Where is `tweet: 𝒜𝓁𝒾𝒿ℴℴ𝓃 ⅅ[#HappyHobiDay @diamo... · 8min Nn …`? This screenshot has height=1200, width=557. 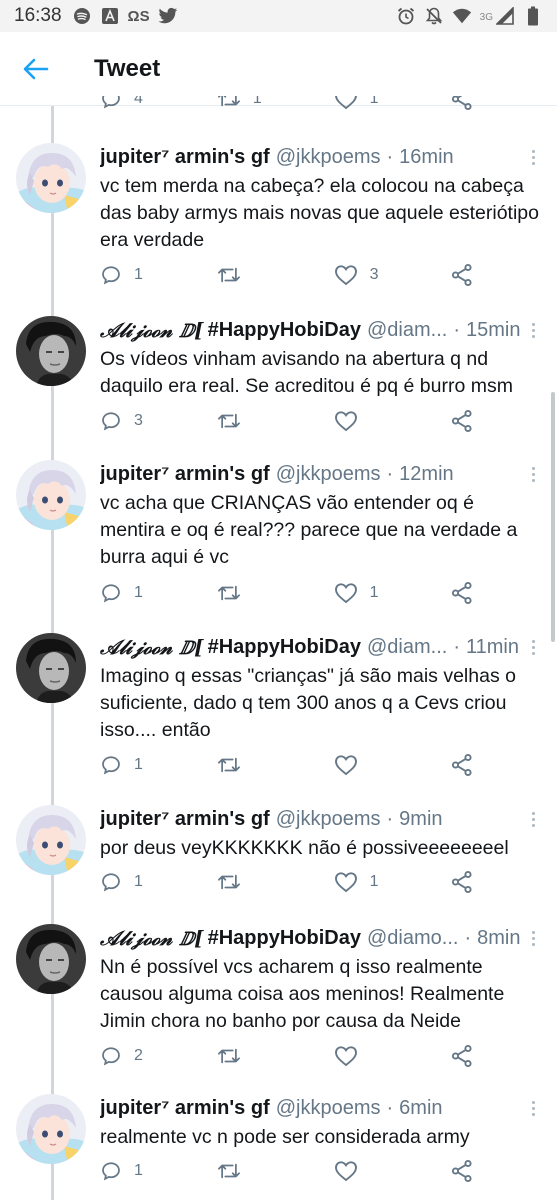
tweet: 𝒜𝓁𝒾𝒿ℴℴ𝓃 ⅅ[#HappyHobiDay @diamo... · 8min Nn … is located at coordinates (278, 998).